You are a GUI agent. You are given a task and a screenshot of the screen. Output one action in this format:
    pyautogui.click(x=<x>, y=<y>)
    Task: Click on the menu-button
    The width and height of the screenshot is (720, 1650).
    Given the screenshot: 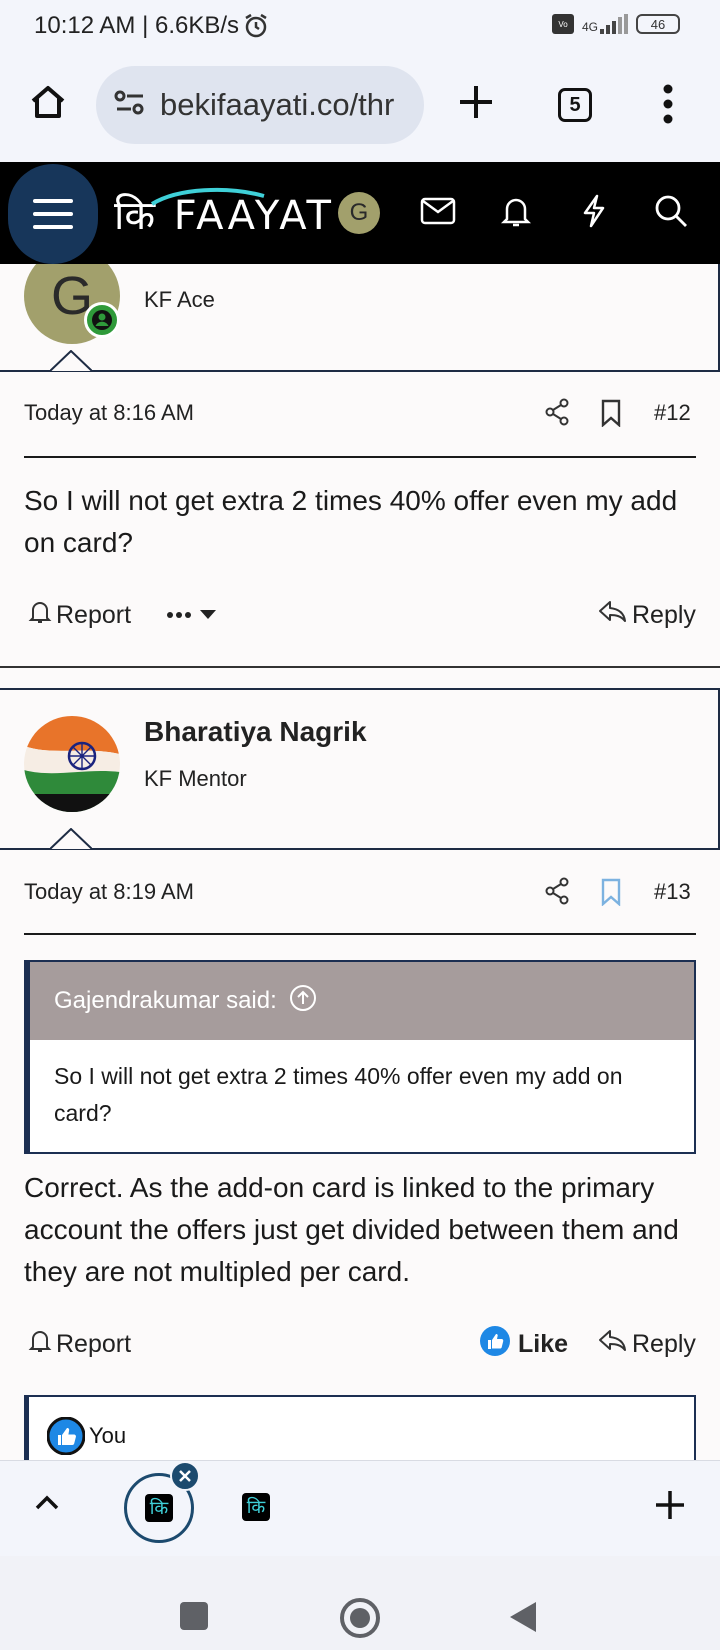 What is the action you would take?
    pyautogui.click(x=53, y=214)
    